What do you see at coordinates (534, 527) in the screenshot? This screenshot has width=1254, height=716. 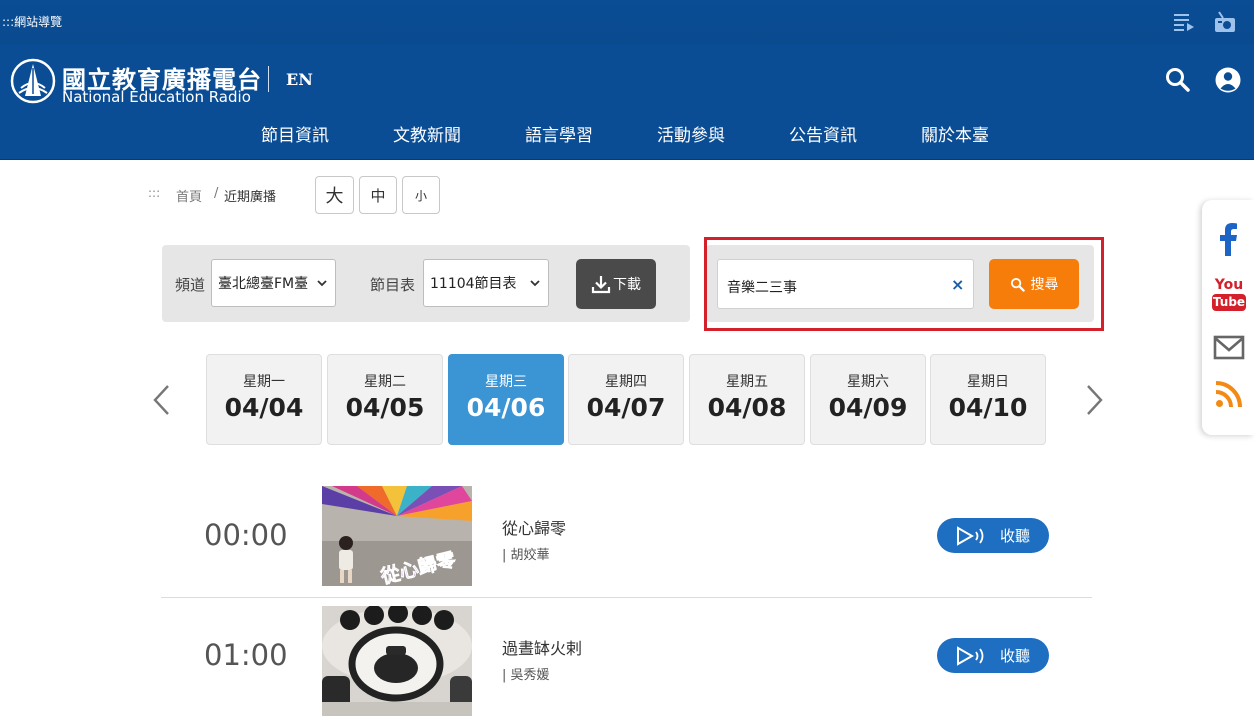 I see `program-title: 從心歸零` at bounding box center [534, 527].